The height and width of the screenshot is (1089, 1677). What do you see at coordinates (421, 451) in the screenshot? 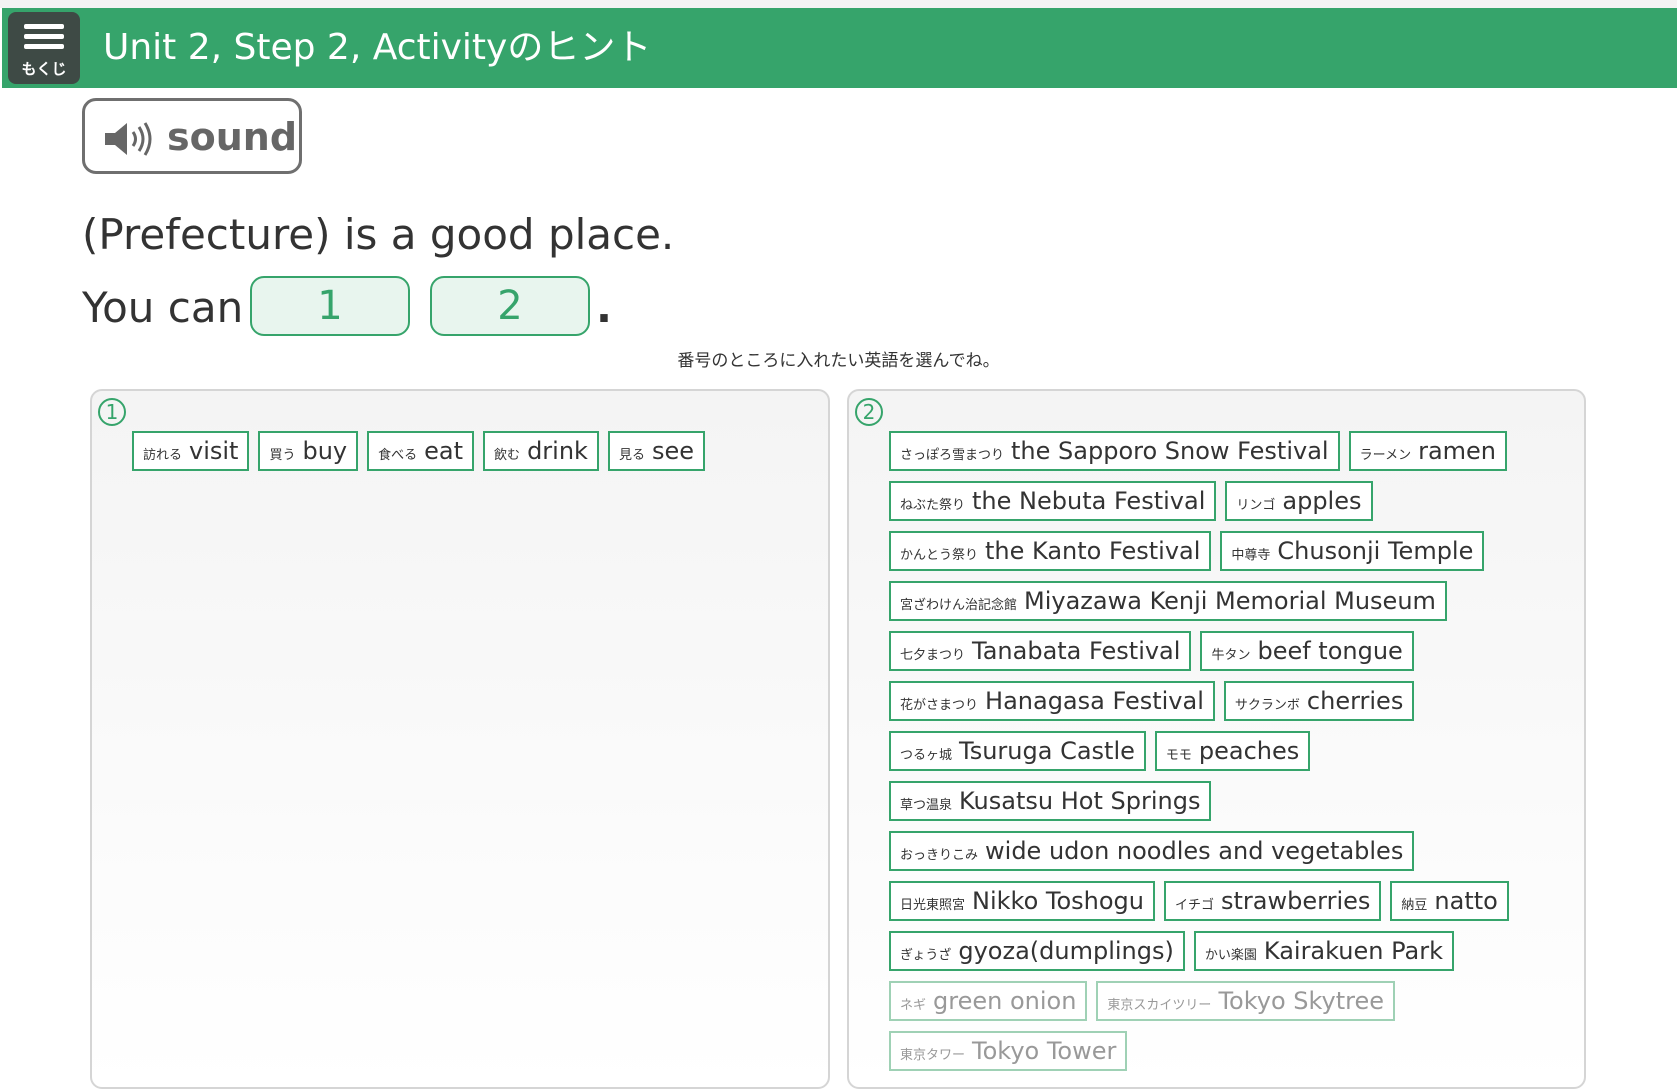
I see `choice-chip: 食べる eat` at bounding box center [421, 451].